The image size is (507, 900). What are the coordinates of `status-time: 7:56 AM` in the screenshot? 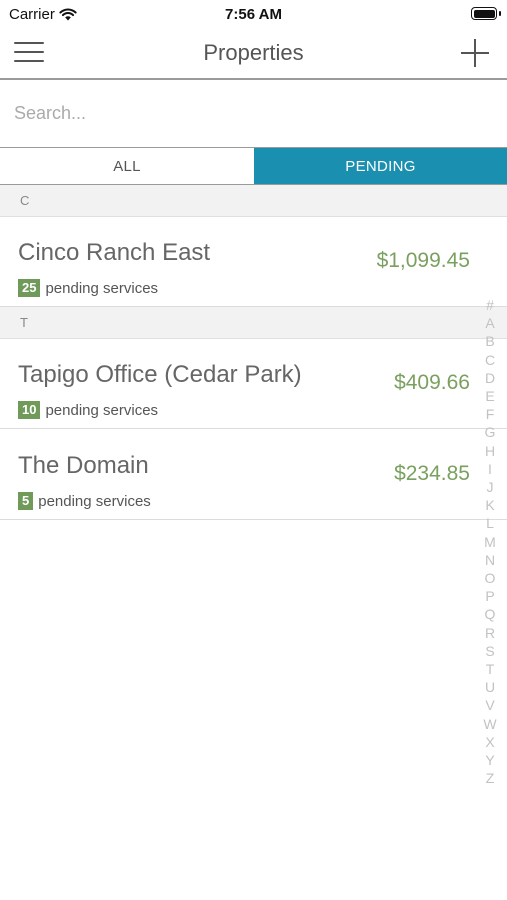 It's located at (253, 14).